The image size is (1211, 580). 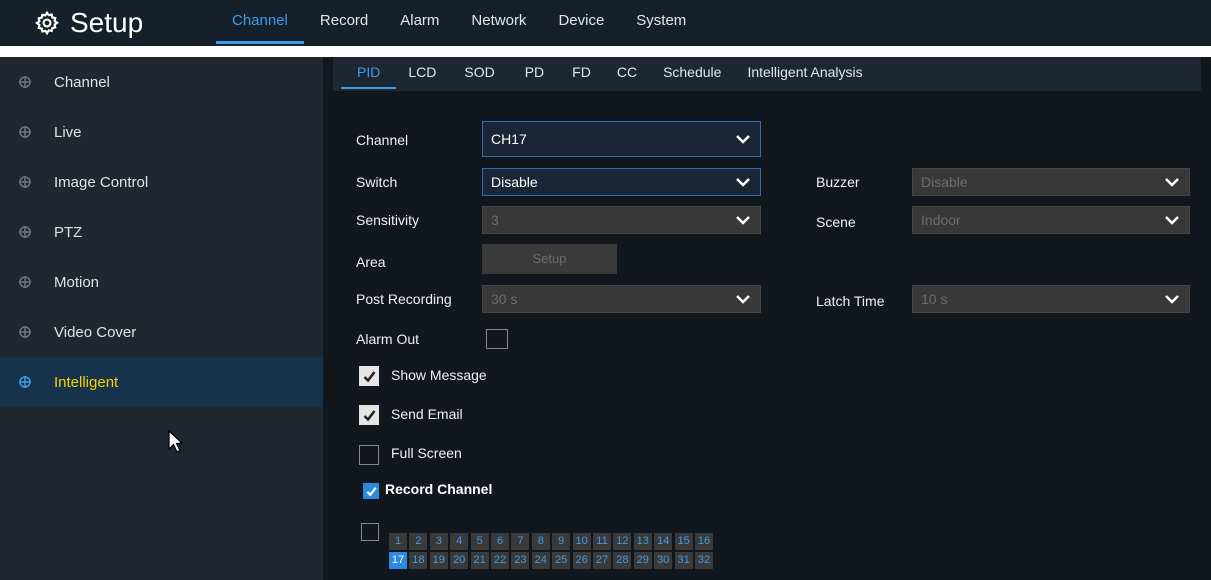 I want to click on tab-channel: Channel, so click(x=260, y=23).